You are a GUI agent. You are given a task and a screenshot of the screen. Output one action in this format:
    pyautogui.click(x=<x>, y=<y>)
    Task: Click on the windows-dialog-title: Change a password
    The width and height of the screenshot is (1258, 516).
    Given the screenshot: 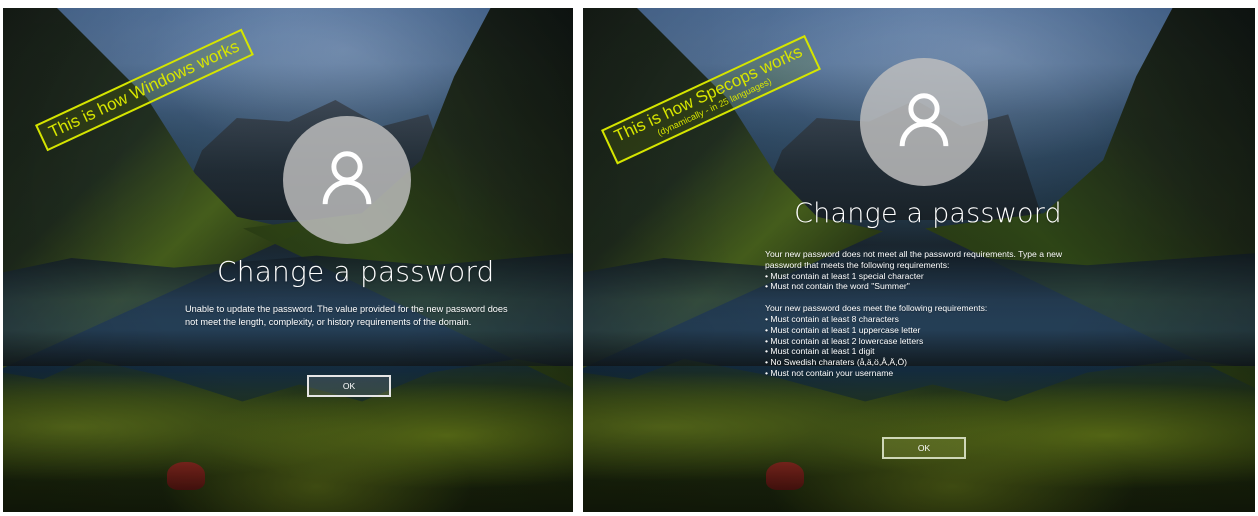 What is the action you would take?
    pyautogui.click(x=356, y=271)
    